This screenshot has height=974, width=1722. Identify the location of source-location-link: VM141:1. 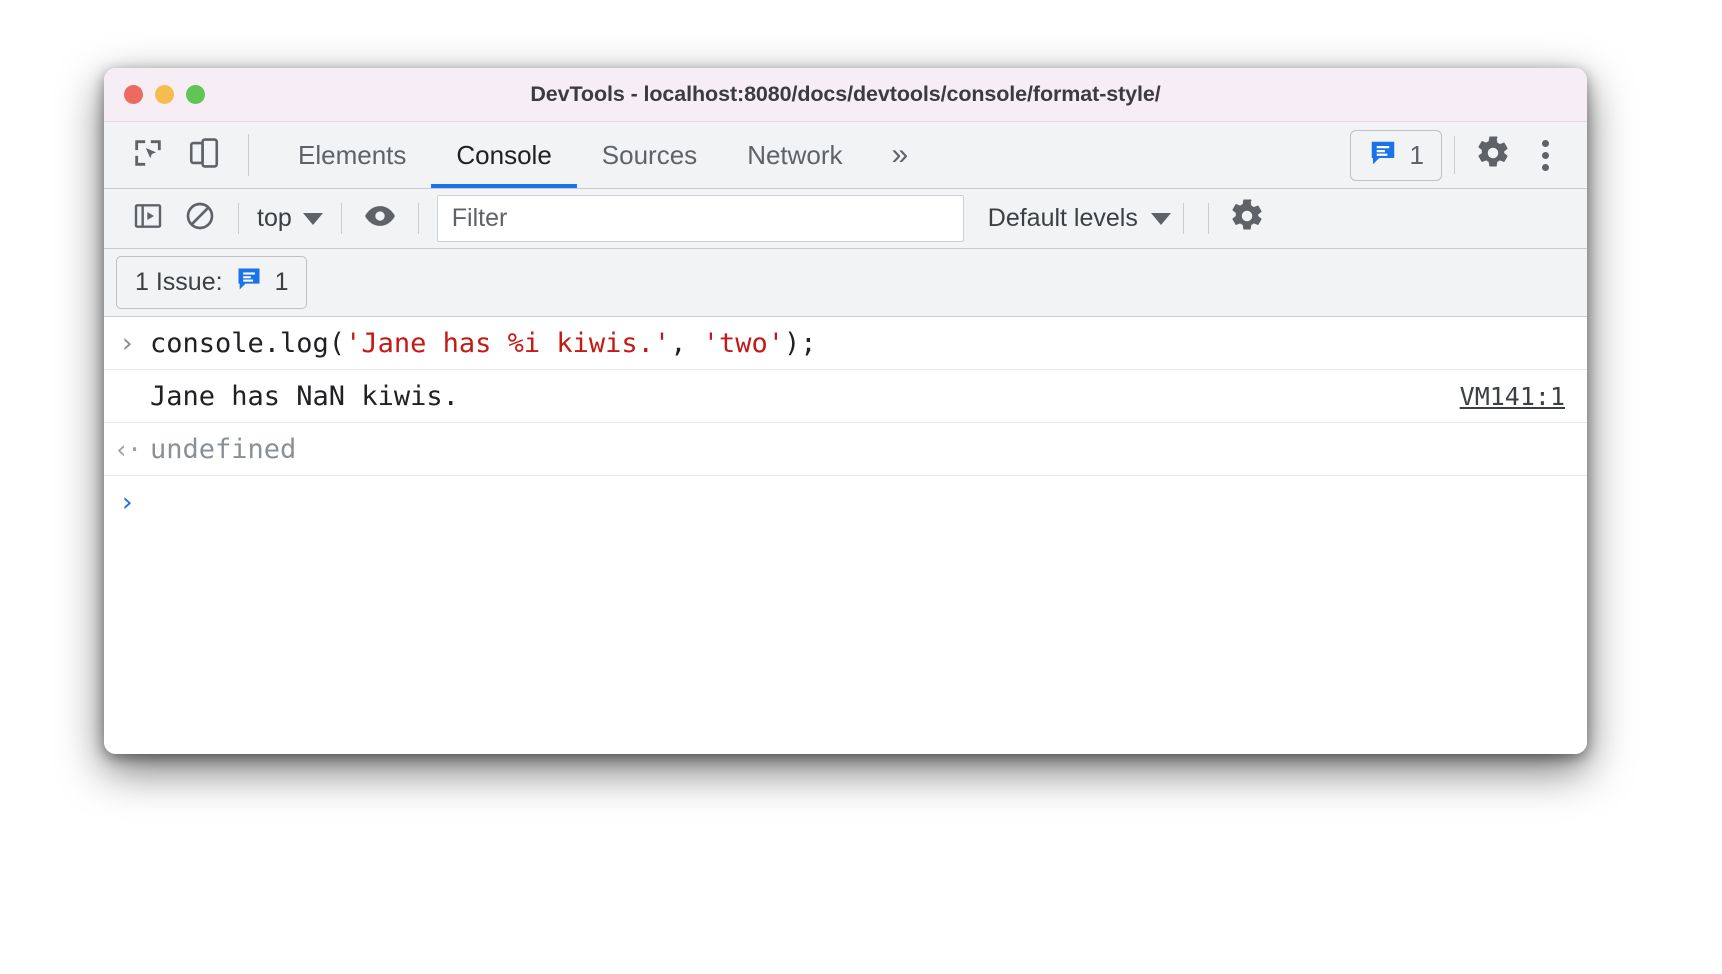
(1512, 396).